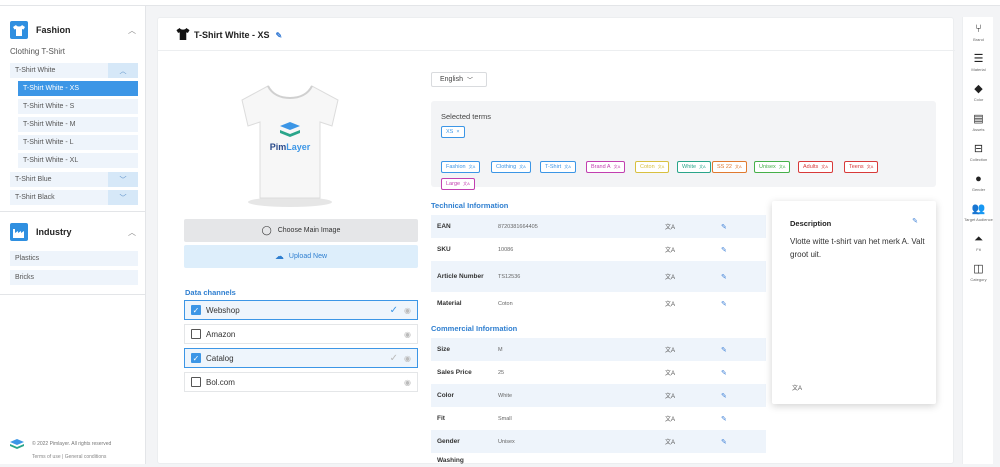  I want to click on upload-new-button: ☁ Upload New, so click(301, 256).